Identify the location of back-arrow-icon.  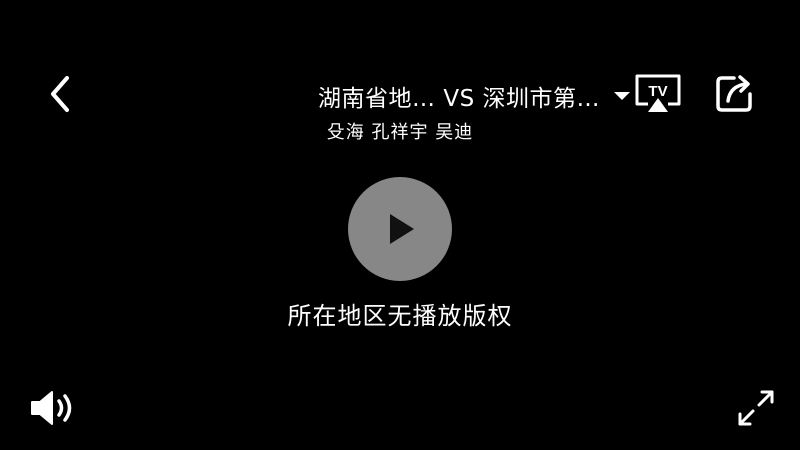
(60, 94).